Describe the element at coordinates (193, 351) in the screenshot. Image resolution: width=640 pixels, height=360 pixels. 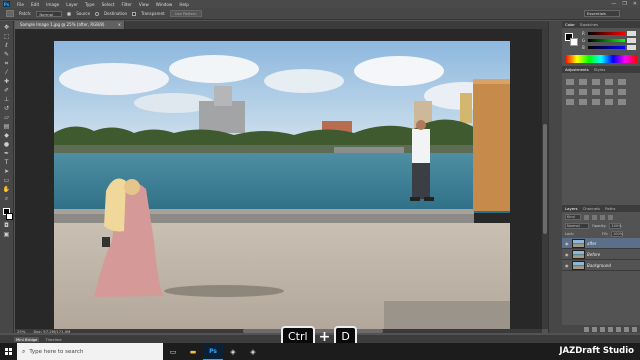
I see `file-explorer-icon: ▬` at that location.